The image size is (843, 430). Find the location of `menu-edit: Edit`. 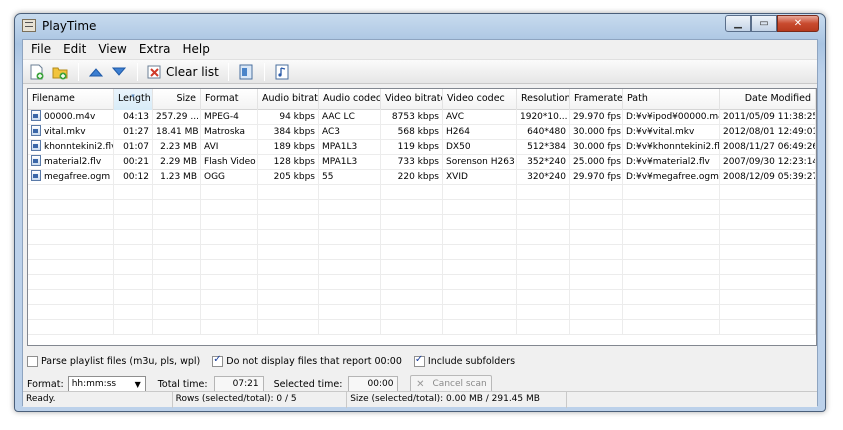

menu-edit: Edit is located at coordinates (74, 49).